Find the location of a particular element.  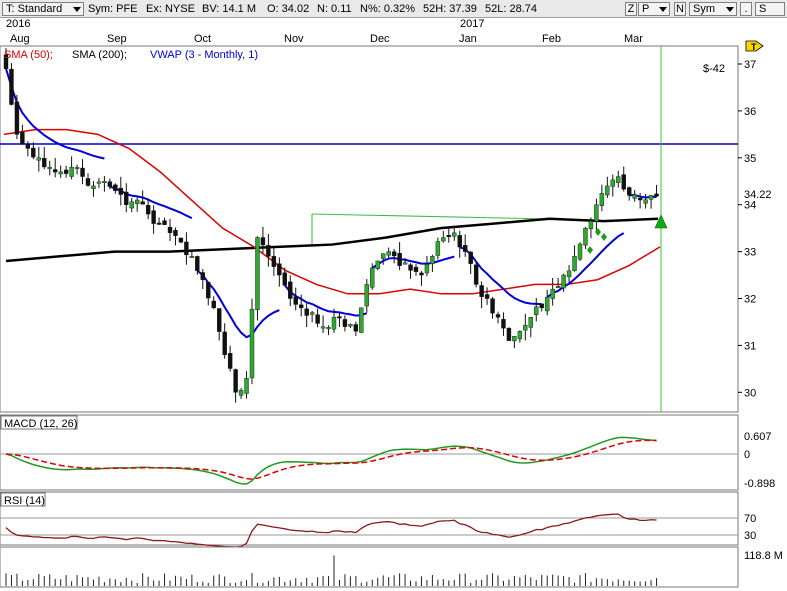

macd-header: MACD (12, 26) is located at coordinates (39, 422).